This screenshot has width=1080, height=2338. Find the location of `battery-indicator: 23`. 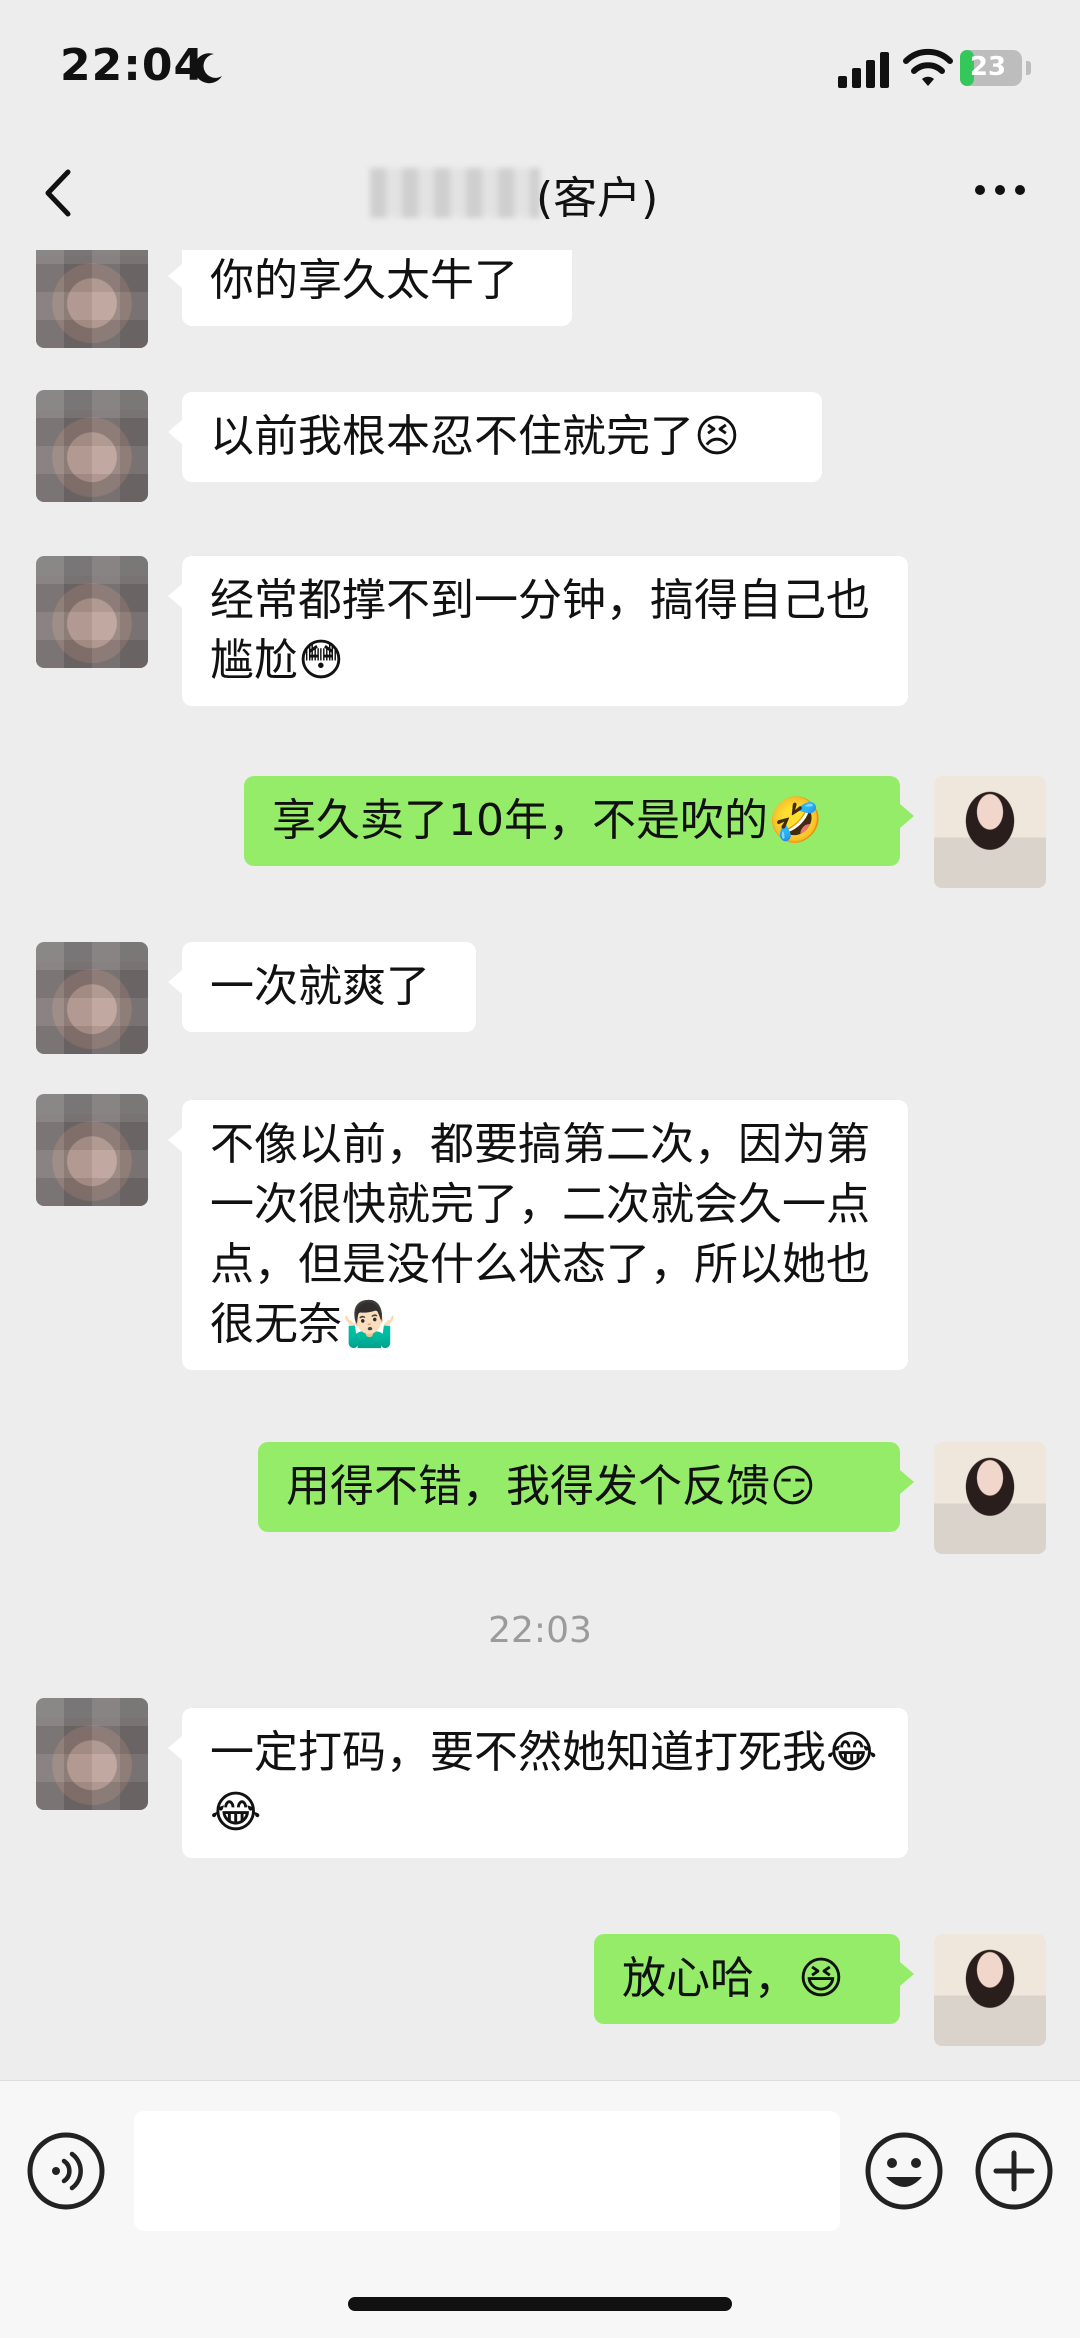

battery-indicator: 23 is located at coordinates (991, 68).